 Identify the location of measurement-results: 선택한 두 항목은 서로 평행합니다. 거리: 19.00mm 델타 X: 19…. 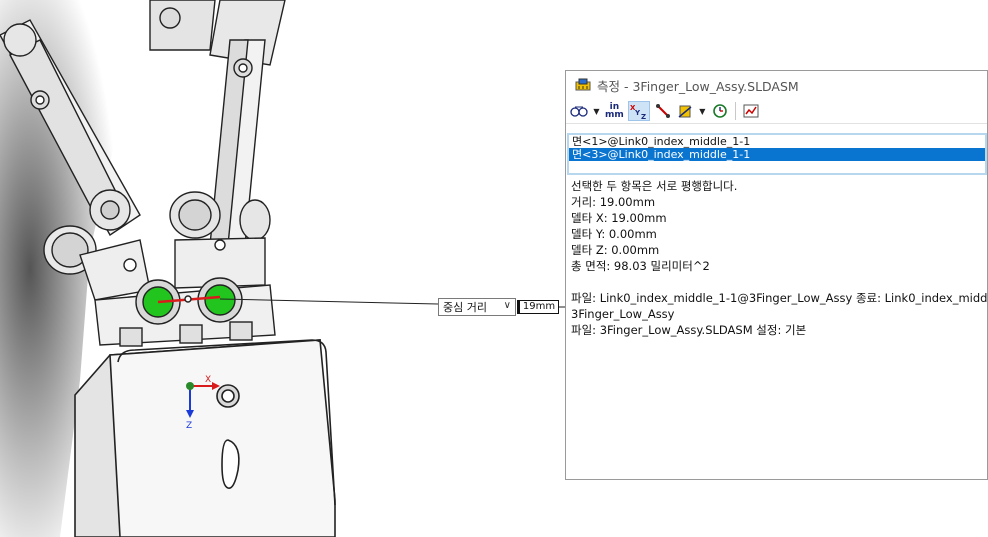
(776, 256).